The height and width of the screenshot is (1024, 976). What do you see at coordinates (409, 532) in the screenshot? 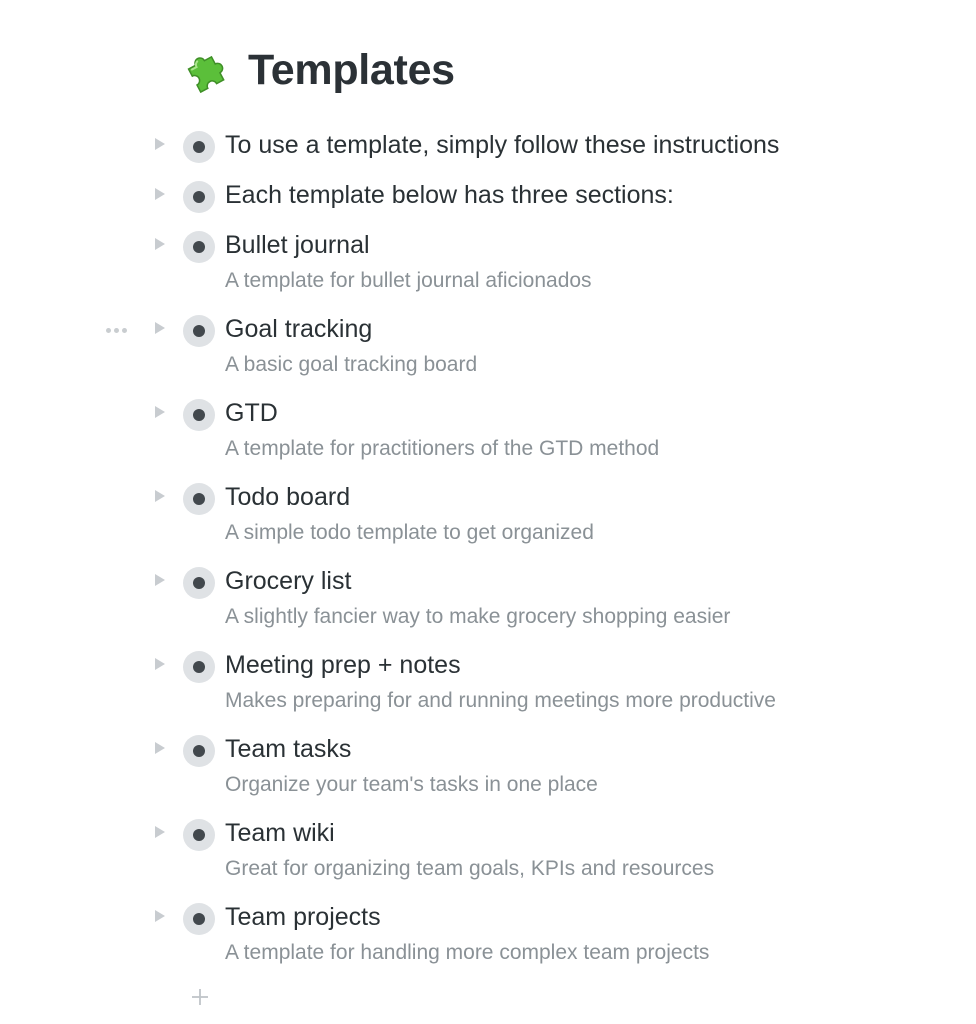
I see `item-description: A simple todo template to get organized` at bounding box center [409, 532].